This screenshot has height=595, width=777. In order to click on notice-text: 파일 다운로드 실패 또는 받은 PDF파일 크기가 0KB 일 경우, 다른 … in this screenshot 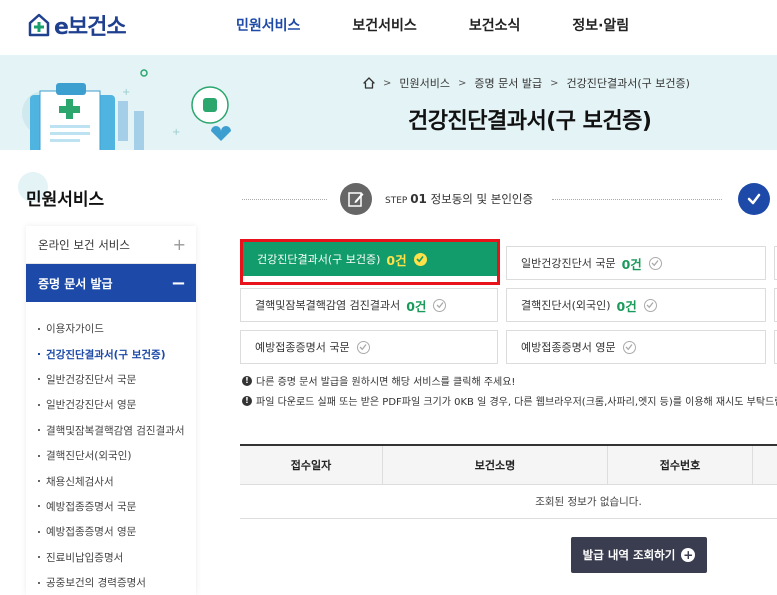, I will do `click(516, 402)`.